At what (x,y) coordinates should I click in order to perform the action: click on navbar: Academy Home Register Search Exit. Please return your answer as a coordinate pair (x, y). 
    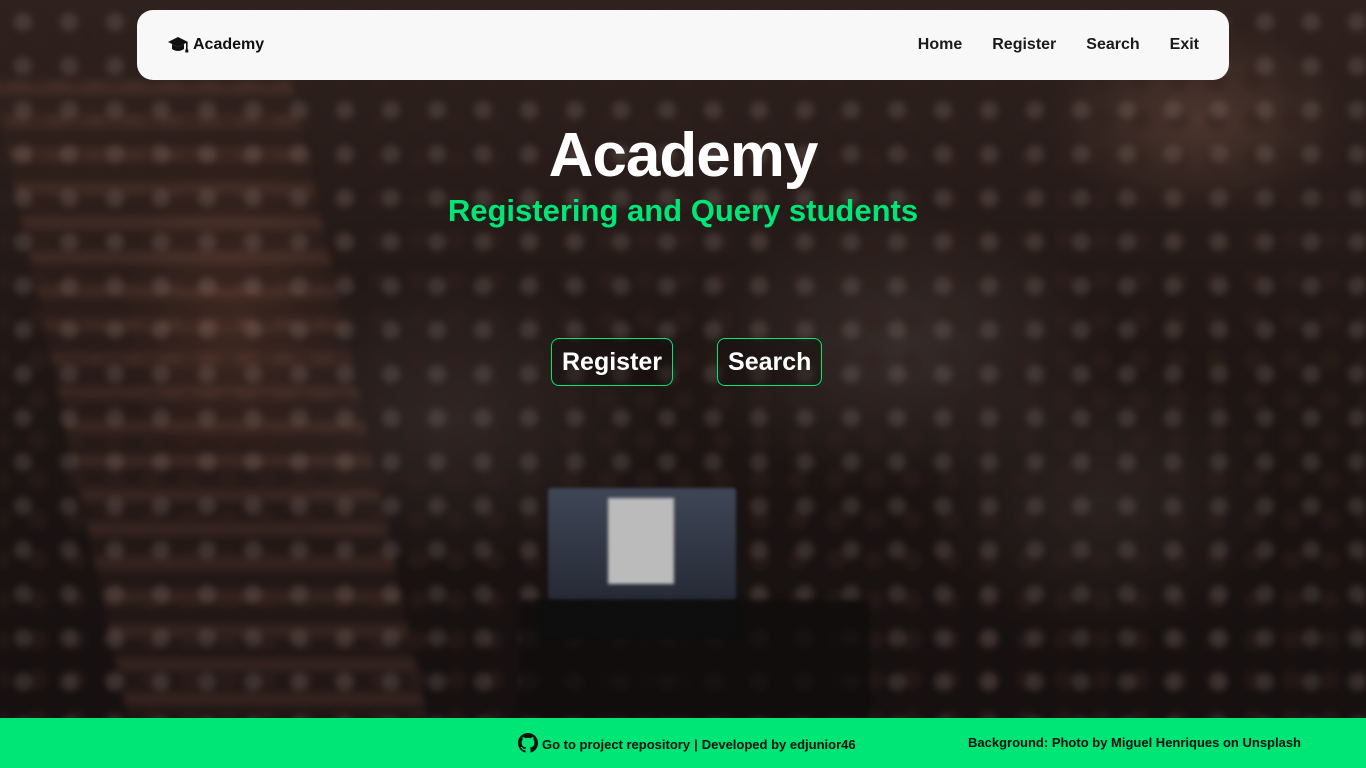
    Looking at the image, I should click on (683, 45).